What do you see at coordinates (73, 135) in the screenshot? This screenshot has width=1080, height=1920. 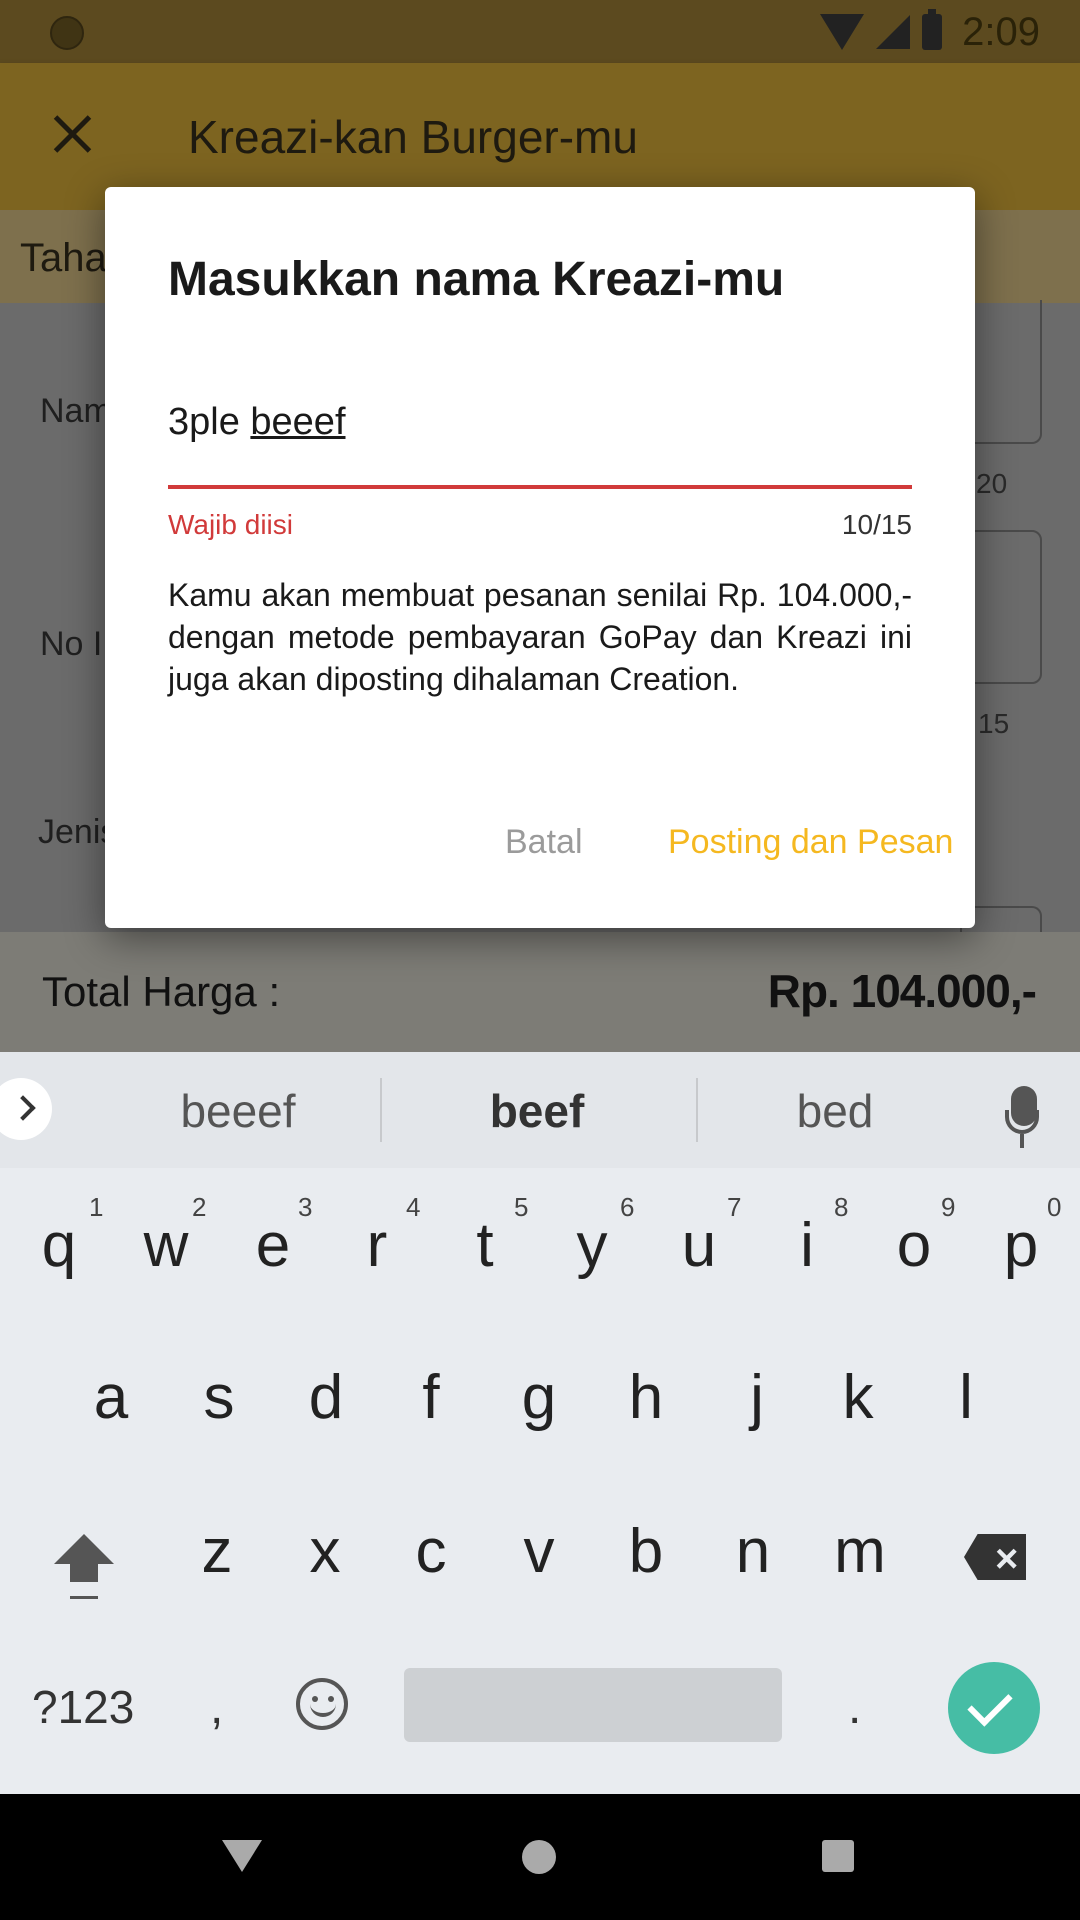 I see `close-icon` at bounding box center [73, 135].